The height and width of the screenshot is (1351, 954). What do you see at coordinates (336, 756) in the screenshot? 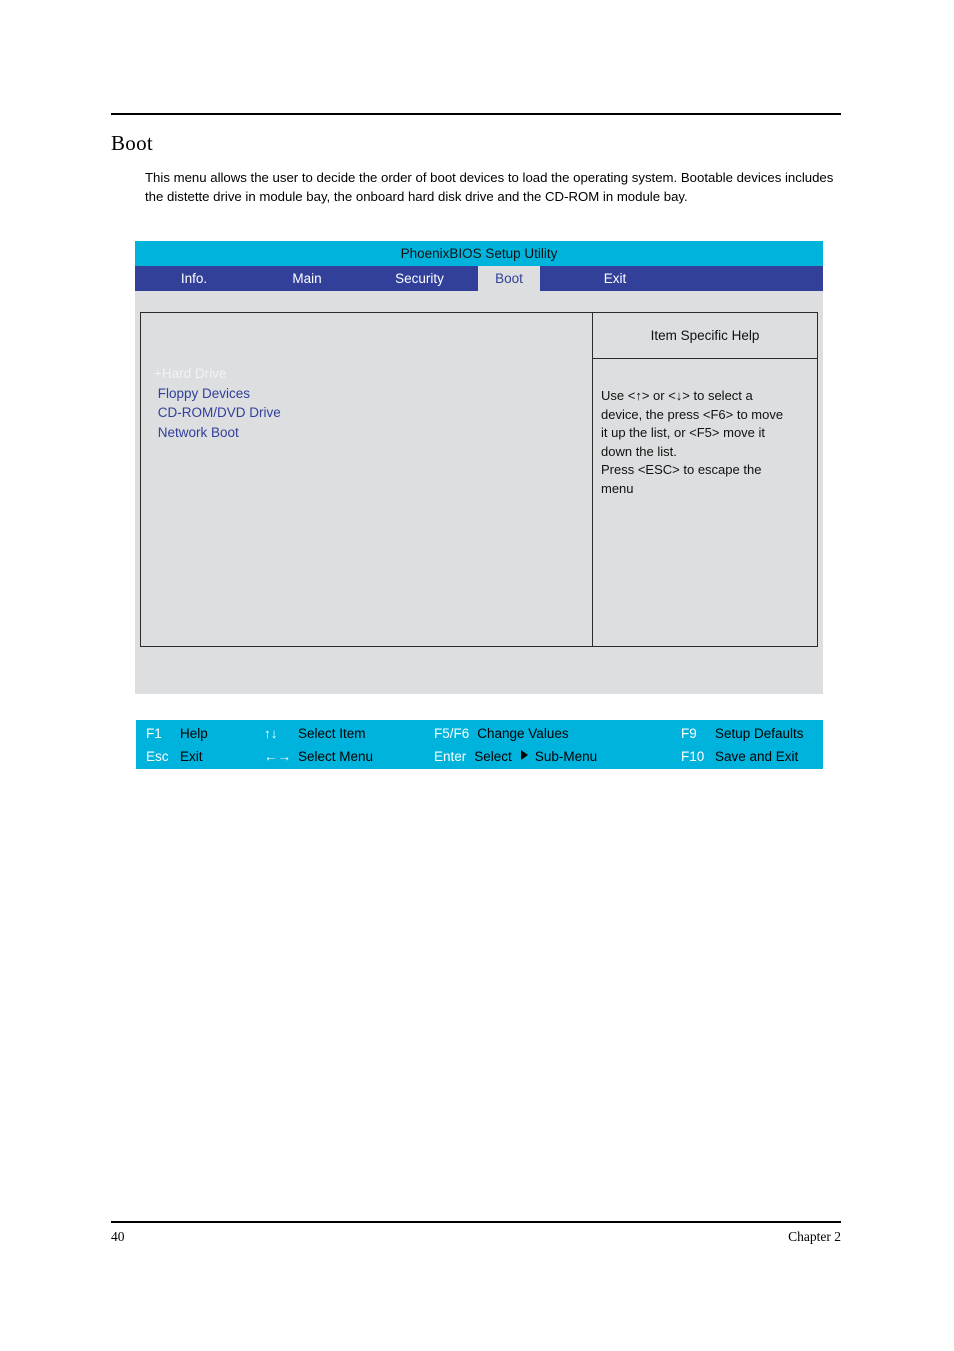
I see `key-leftright-desc: Select Menu` at bounding box center [336, 756].